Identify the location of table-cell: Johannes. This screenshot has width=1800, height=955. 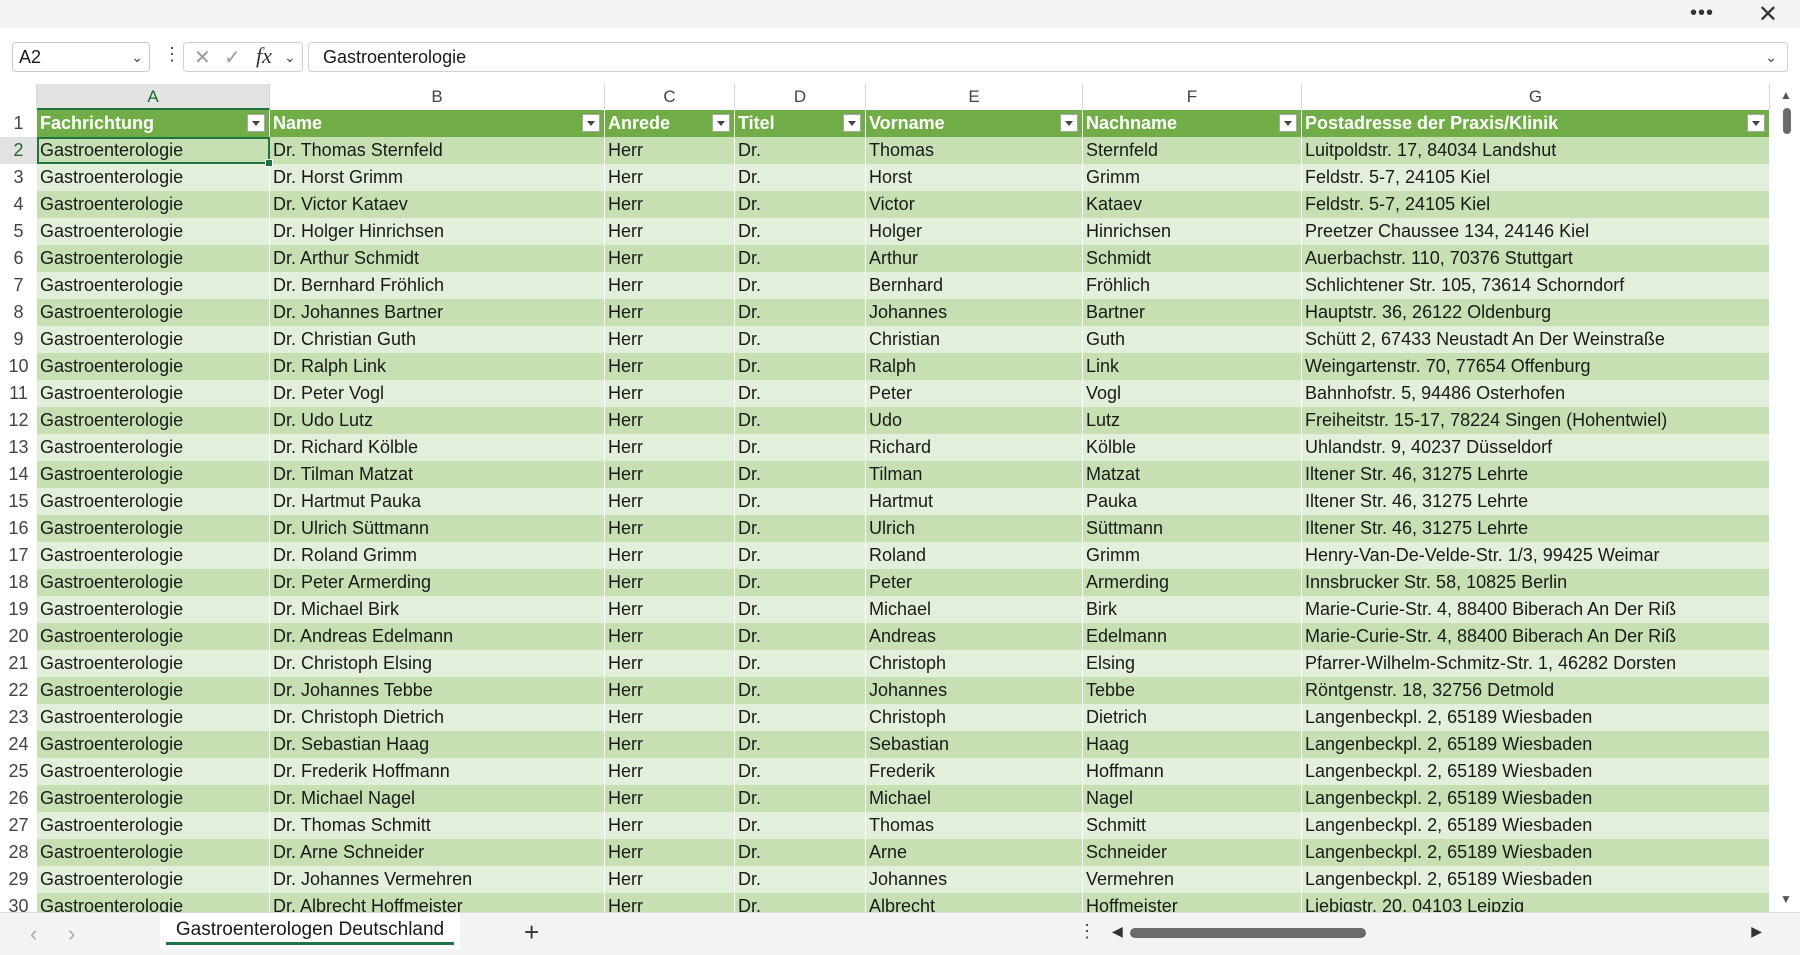
(974, 312).